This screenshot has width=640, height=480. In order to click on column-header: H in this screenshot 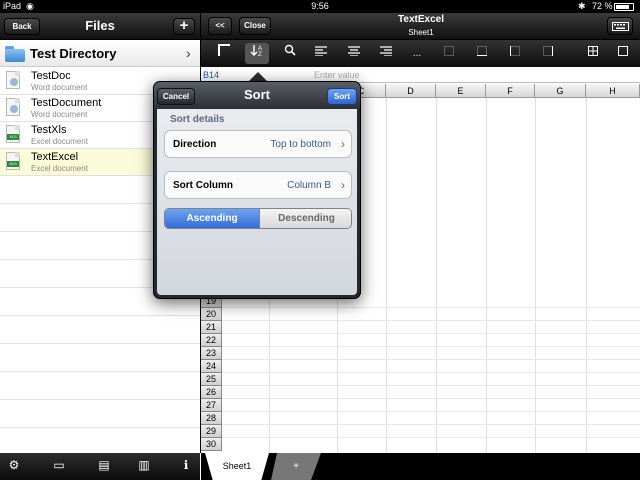, I will do `click(613, 91)`.